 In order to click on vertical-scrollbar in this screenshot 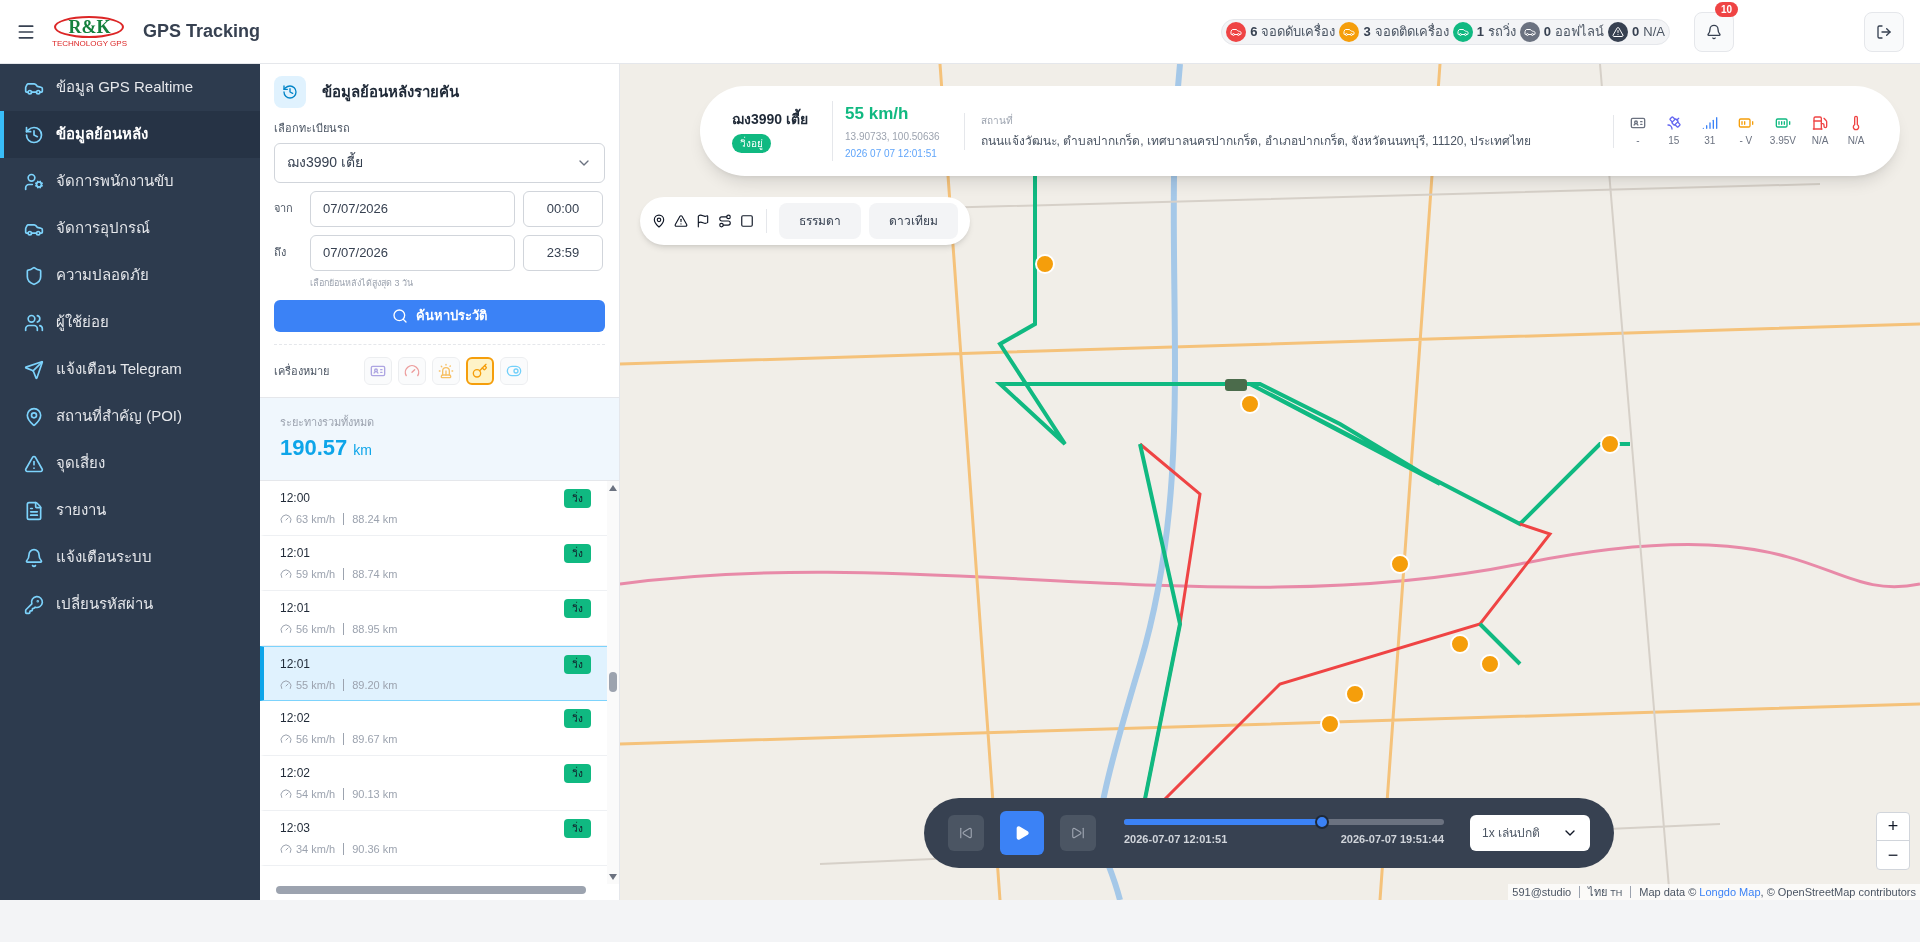, I will do `click(613, 682)`.